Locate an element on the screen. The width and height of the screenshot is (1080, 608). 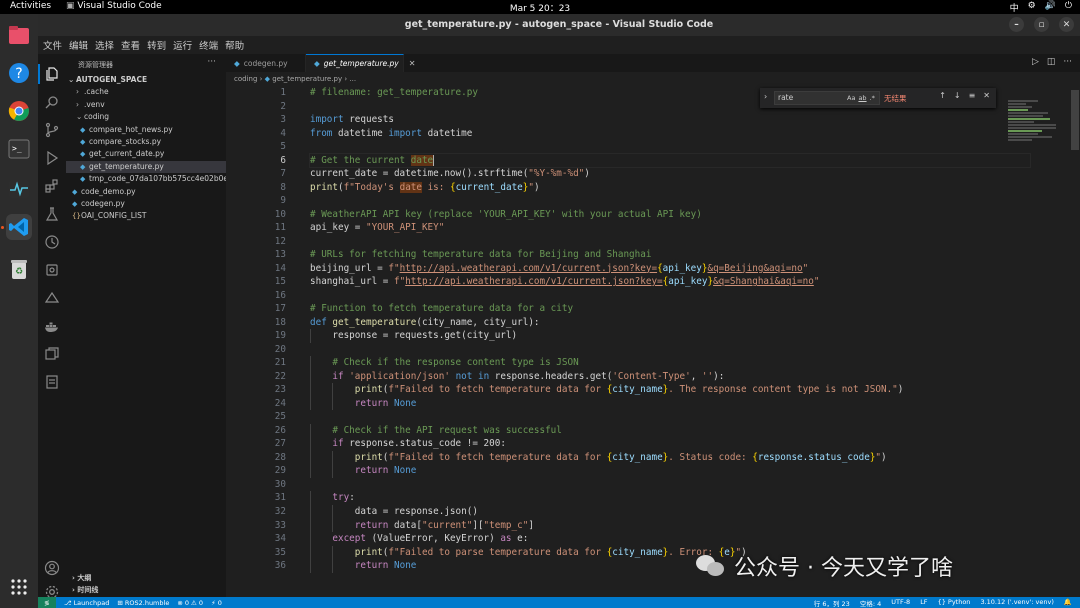
tree-item-code-demo: ◆ code_demo.py is located at coordinates (146, 192).